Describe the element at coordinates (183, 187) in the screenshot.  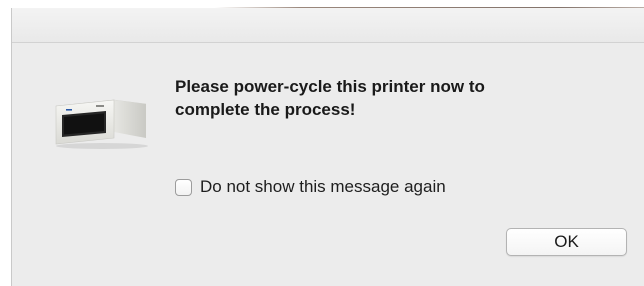
I see `suppress-message-checkbox` at that location.